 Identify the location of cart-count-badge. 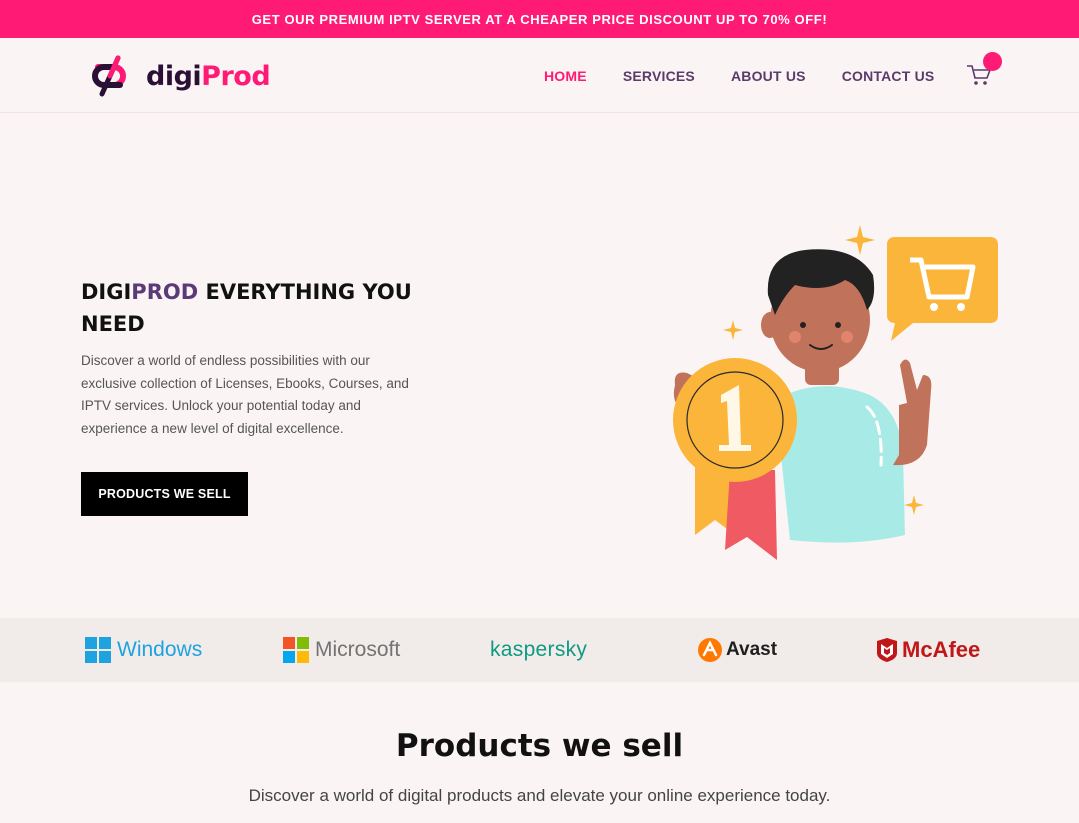
(992, 61).